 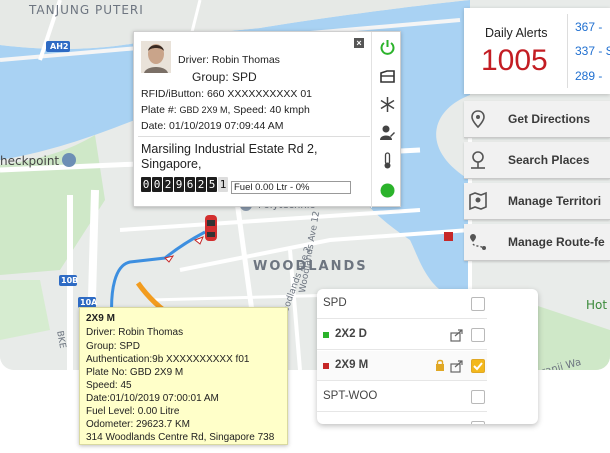 I want to click on tooltip-odometer: Odometer: 29623.7 KM, so click(x=138, y=424).